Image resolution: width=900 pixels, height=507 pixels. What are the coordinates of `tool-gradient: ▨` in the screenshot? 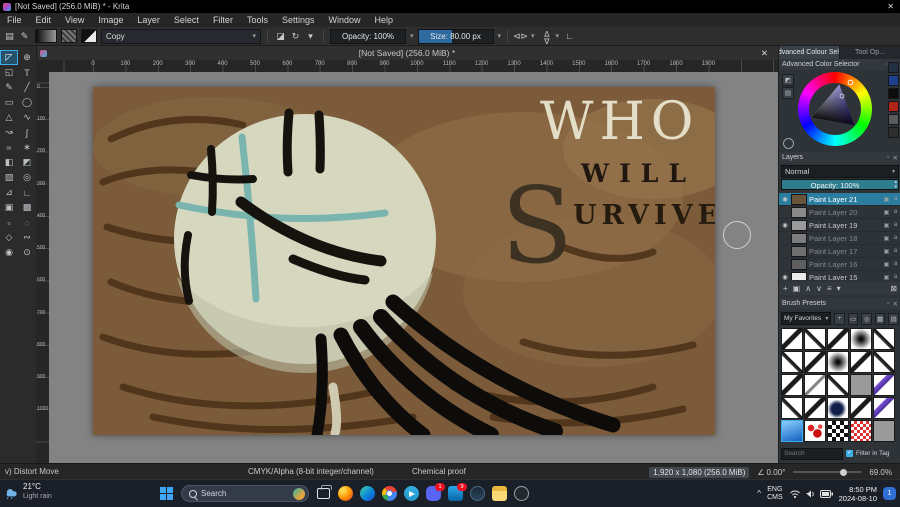 It's located at (9, 177).